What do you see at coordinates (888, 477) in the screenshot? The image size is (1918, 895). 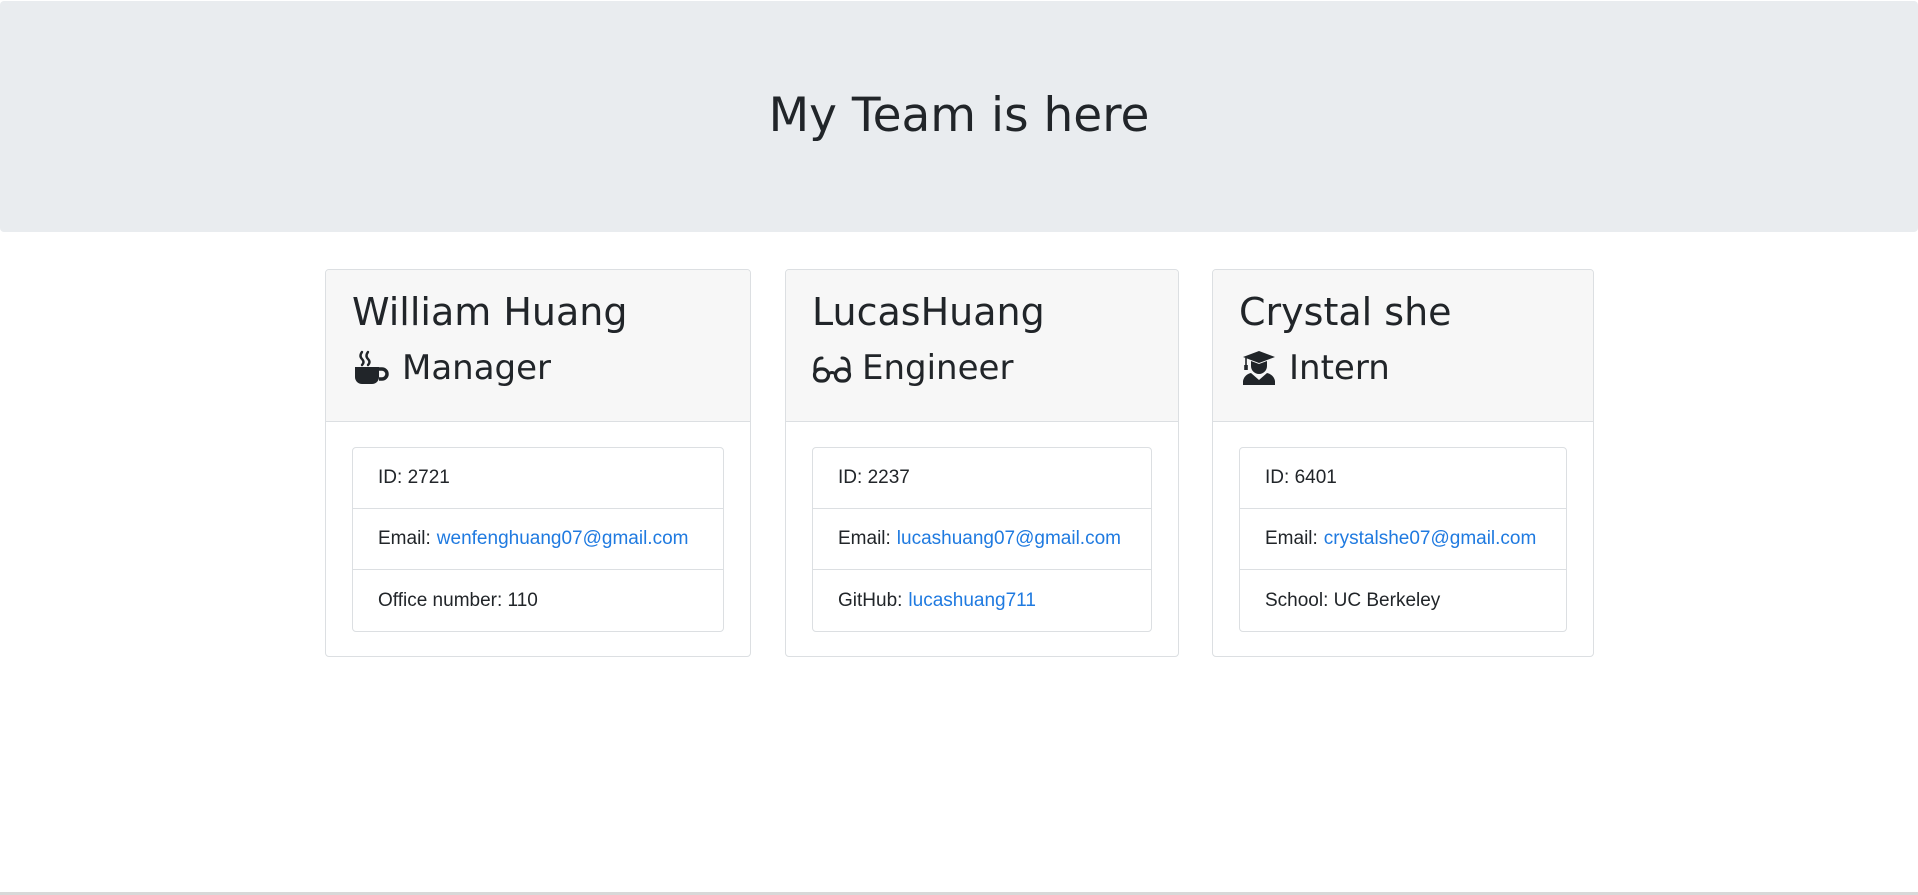 I see `id-value: 2237` at bounding box center [888, 477].